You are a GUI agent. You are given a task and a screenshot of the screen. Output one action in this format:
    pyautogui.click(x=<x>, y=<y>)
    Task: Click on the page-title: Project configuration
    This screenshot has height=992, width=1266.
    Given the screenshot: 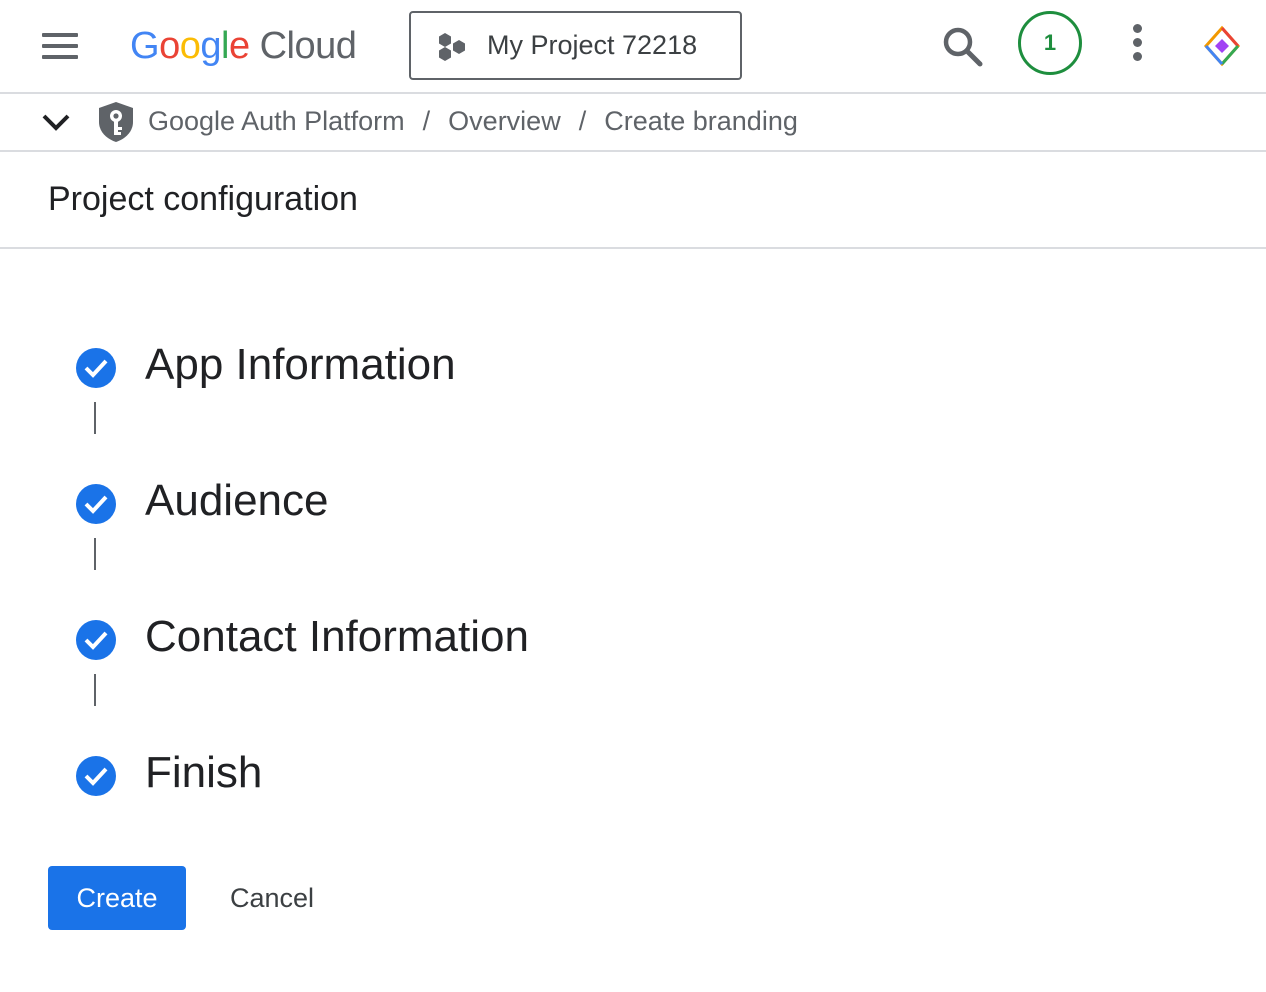 What is the action you would take?
    pyautogui.click(x=203, y=199)
    